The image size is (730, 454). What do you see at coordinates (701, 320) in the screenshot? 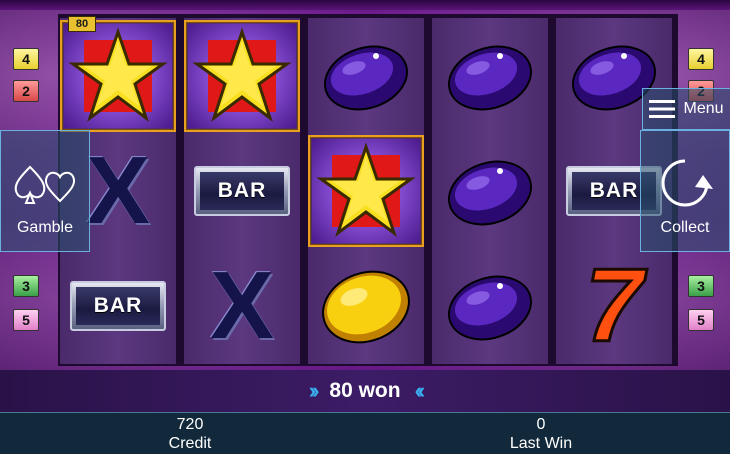
I see `payline-right-5: 5` at bounding box center [701, 320].